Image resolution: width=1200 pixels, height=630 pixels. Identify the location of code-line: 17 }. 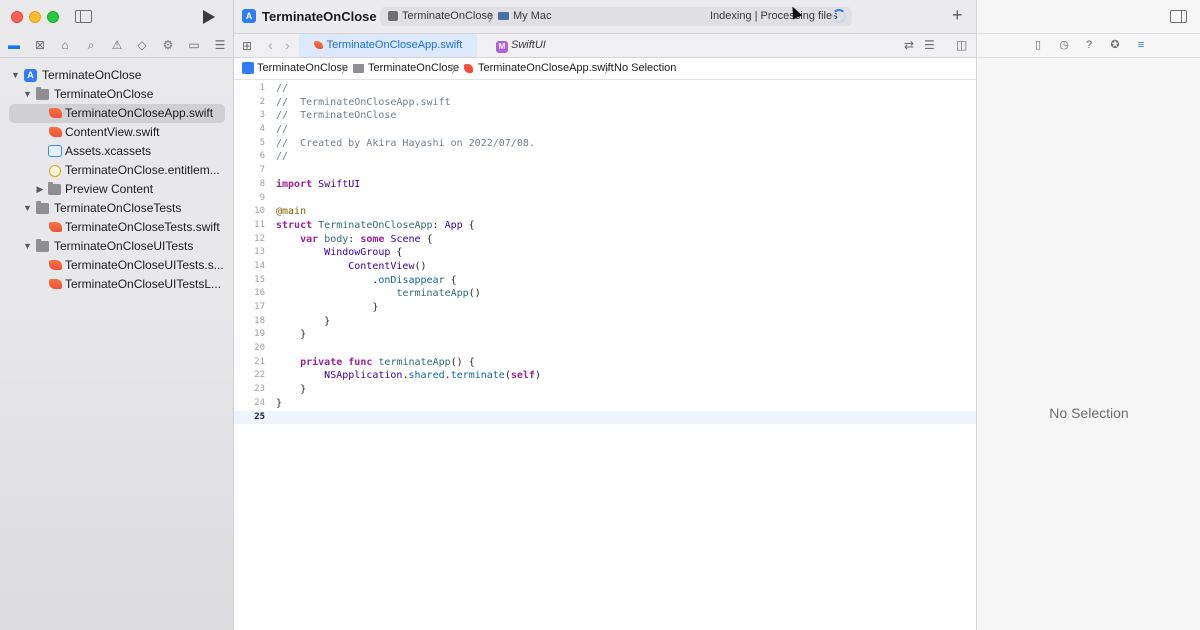
(605, 308).